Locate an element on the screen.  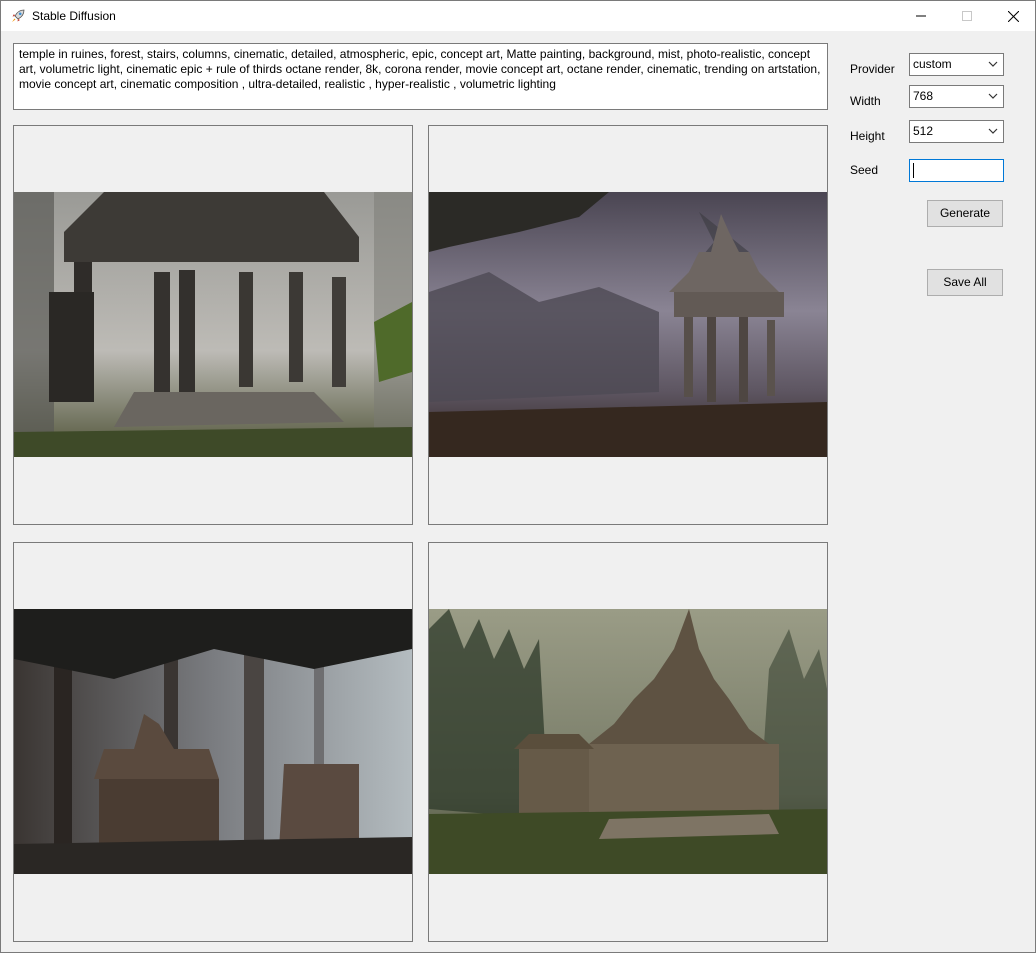
close-button is located at coordinates (1013, 16).